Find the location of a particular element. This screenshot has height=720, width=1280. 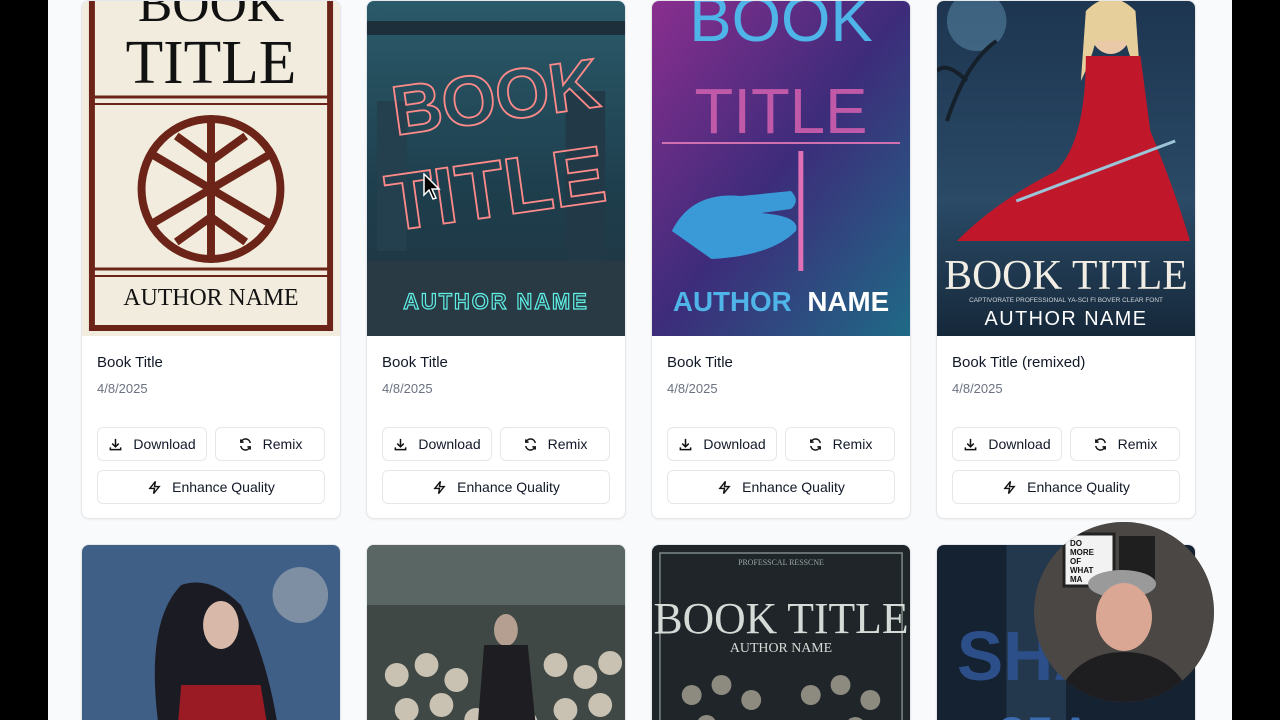

svg-text: BOOK is located at coordinates (781, 28).